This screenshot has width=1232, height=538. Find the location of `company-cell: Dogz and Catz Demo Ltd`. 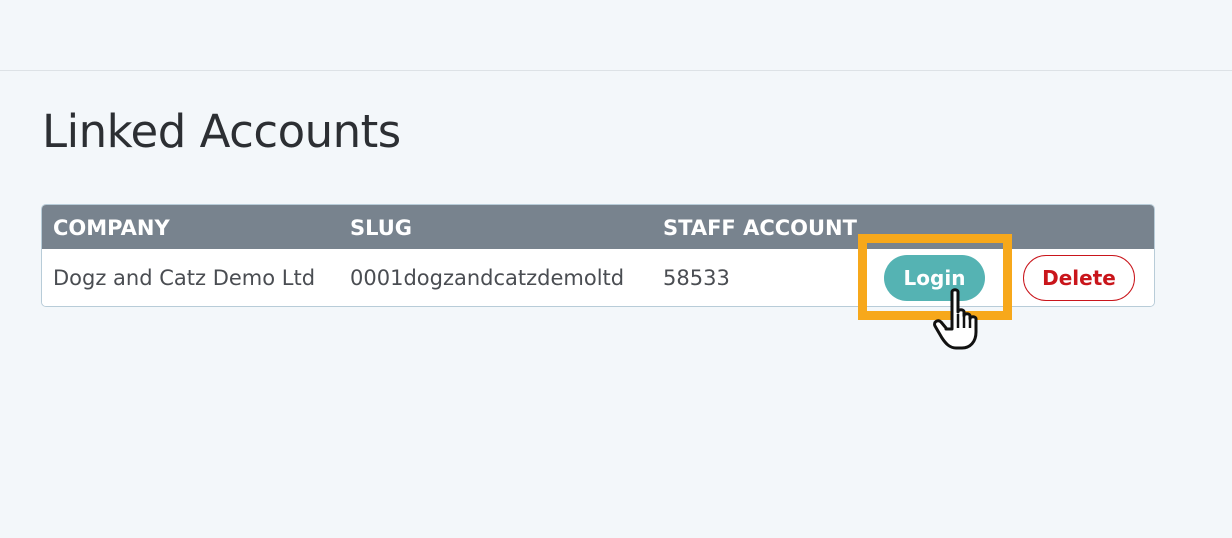

company-cell: Dogz and Catz Demo Ltd is located at coordinates (184, 278).